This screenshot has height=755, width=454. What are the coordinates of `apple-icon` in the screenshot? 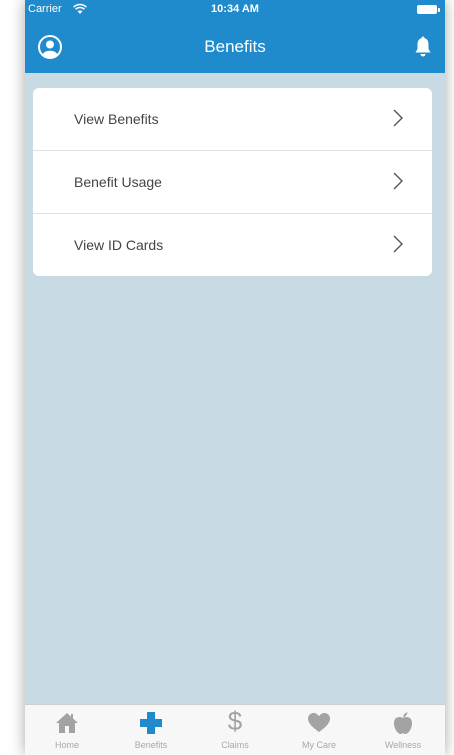 It's located at (403, 723).